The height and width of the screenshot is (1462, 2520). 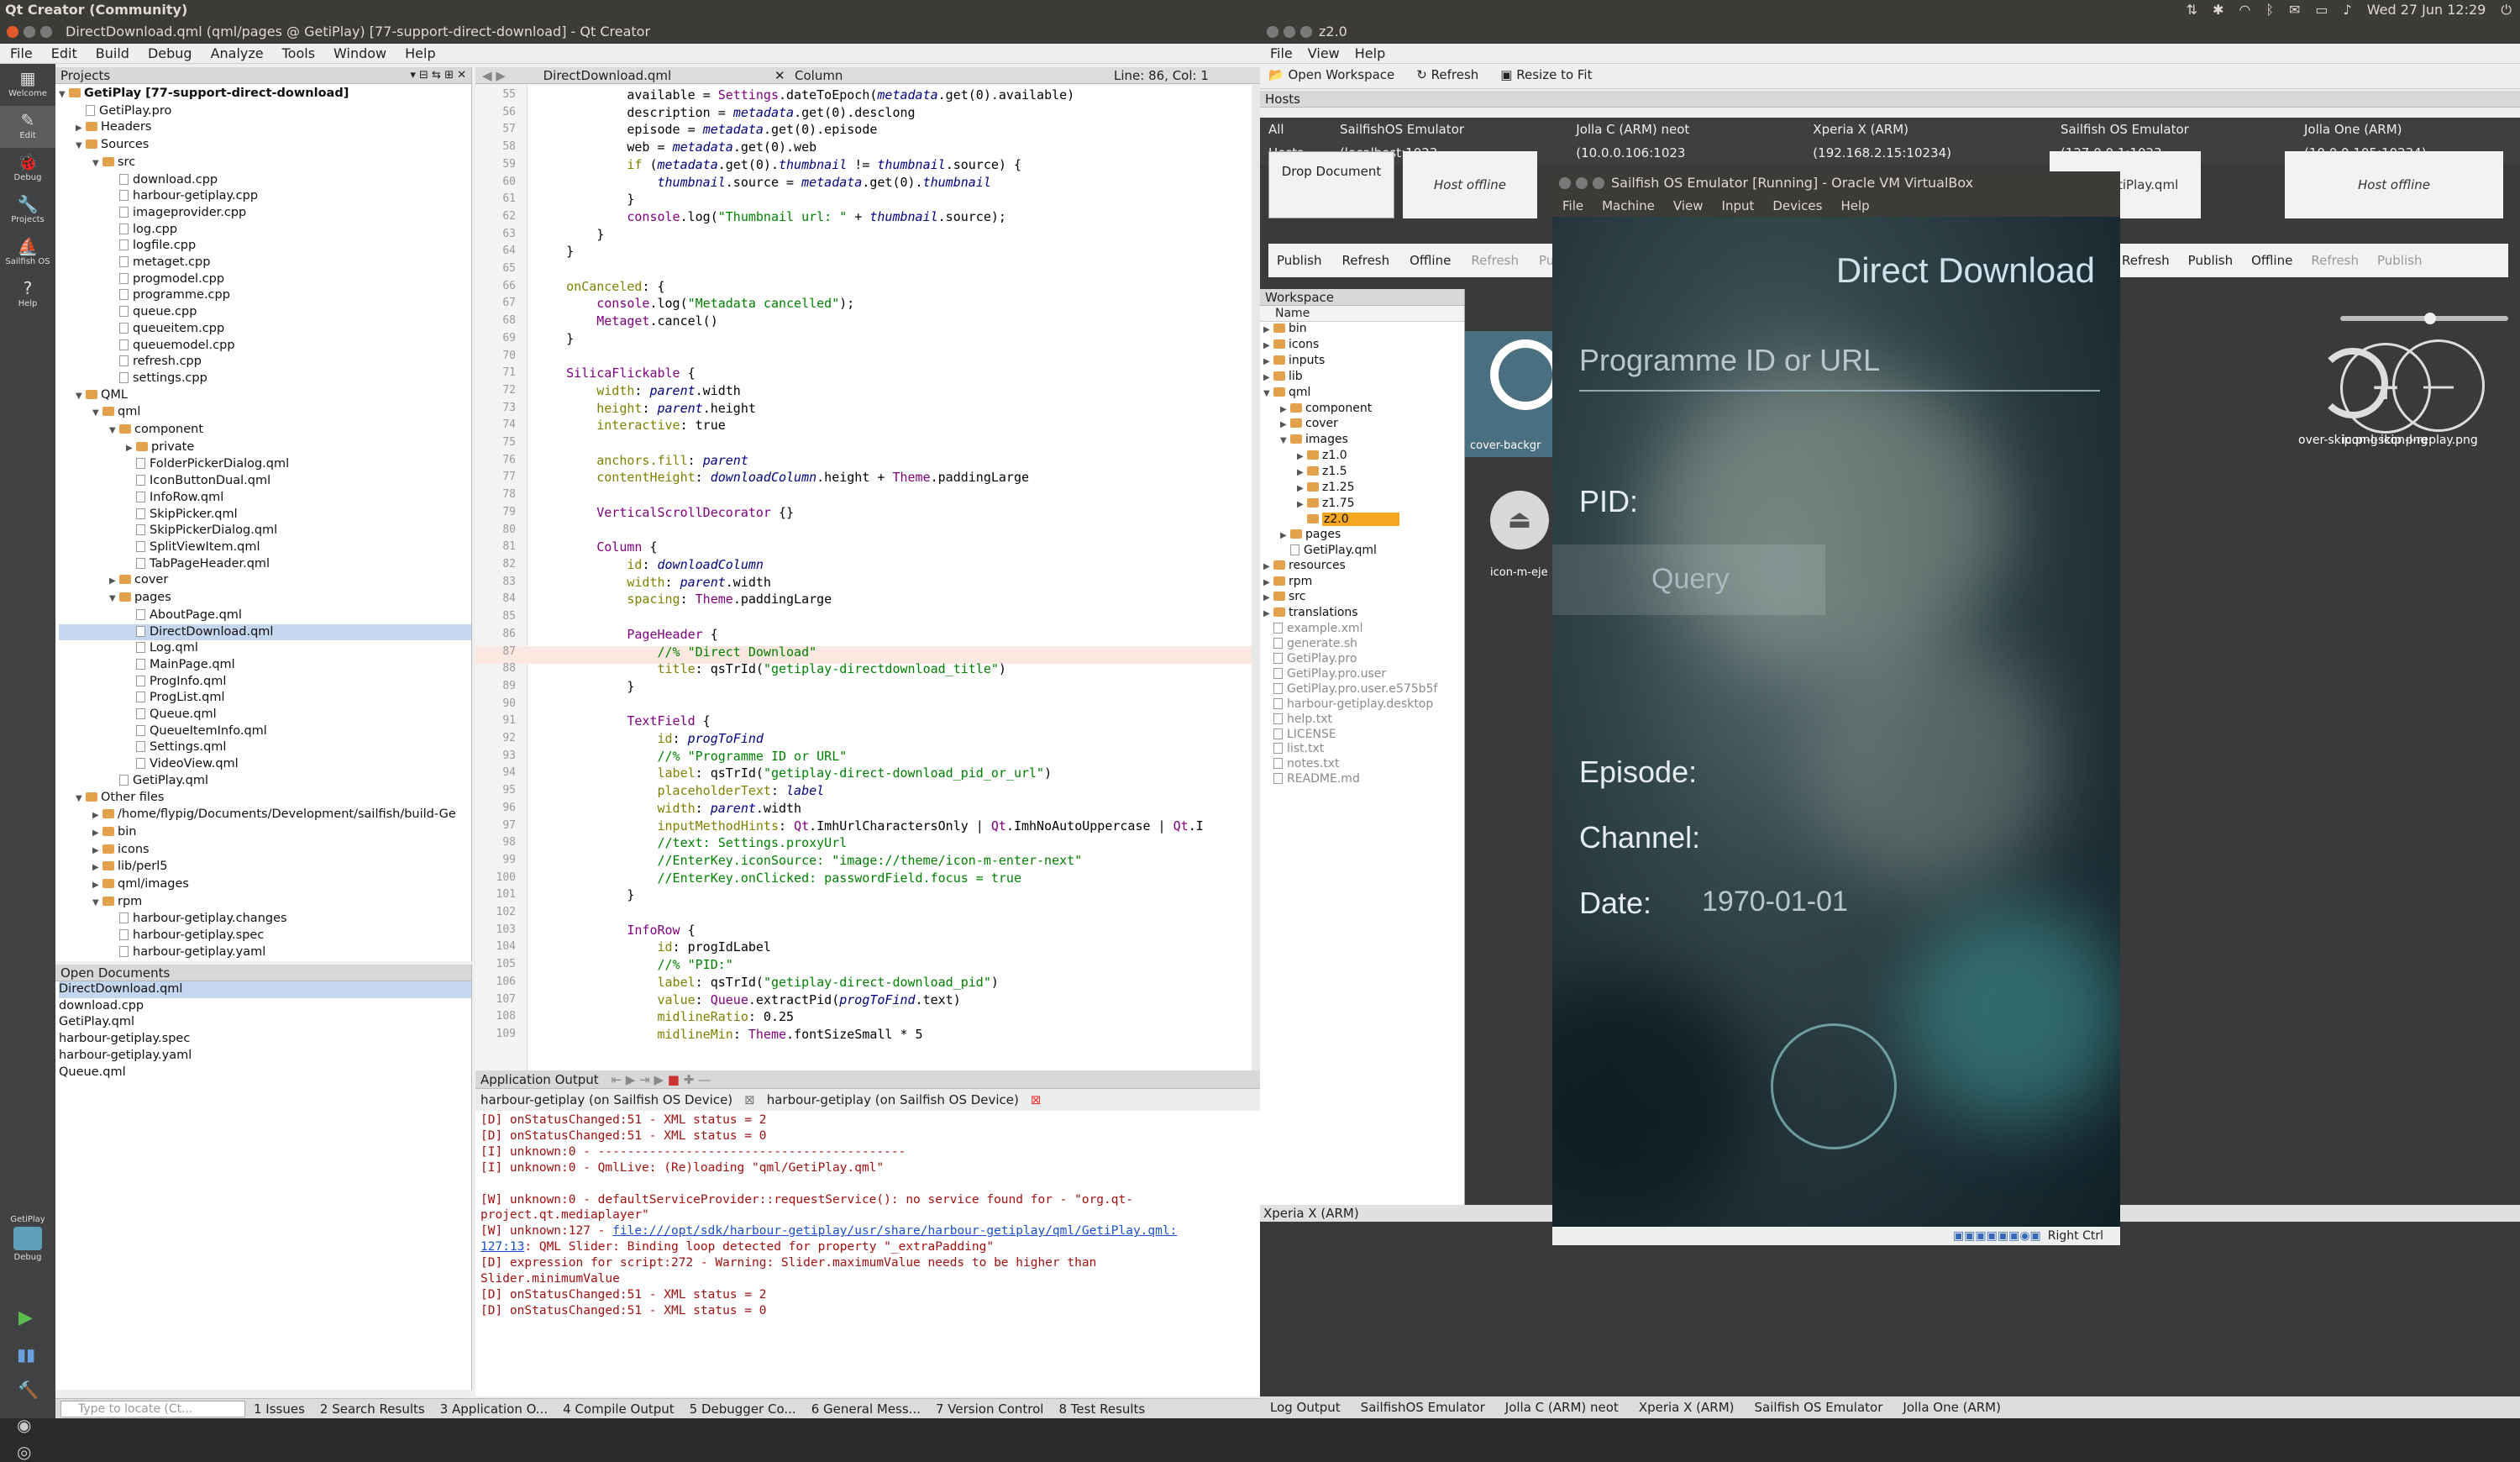 What do you see at coordinates (27, 127) in the screenshot?
I see `mode-edit: ✎ Edit` at bounding box center [27, 127].